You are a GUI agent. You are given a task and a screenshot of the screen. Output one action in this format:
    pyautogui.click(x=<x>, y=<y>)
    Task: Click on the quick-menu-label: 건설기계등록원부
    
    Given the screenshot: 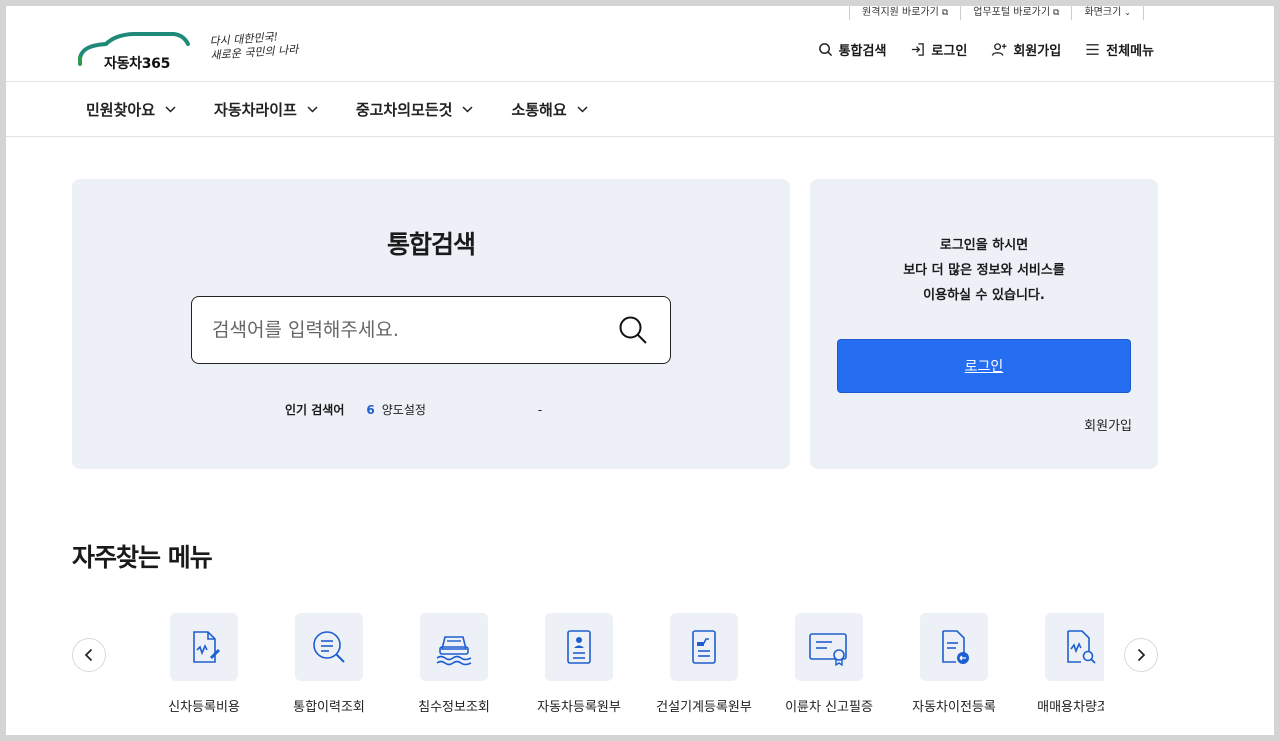 What is the action you would take?
    pyautogui.click(x=704, y=707)
    